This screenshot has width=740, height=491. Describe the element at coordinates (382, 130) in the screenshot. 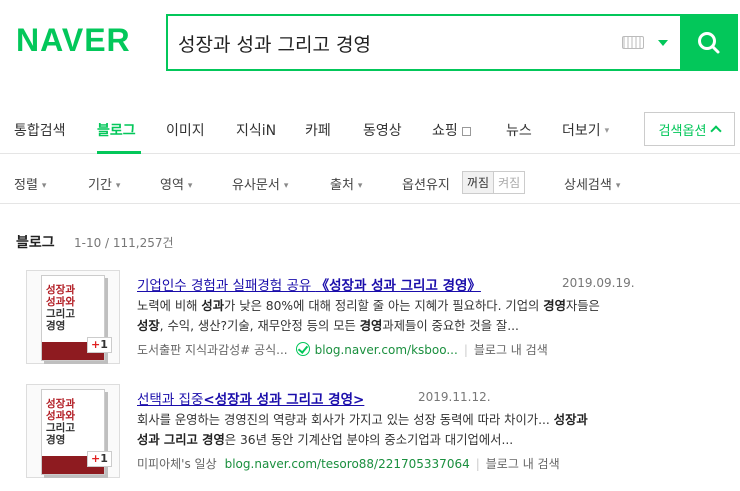

I see `tab-video: 동영상` at that location.